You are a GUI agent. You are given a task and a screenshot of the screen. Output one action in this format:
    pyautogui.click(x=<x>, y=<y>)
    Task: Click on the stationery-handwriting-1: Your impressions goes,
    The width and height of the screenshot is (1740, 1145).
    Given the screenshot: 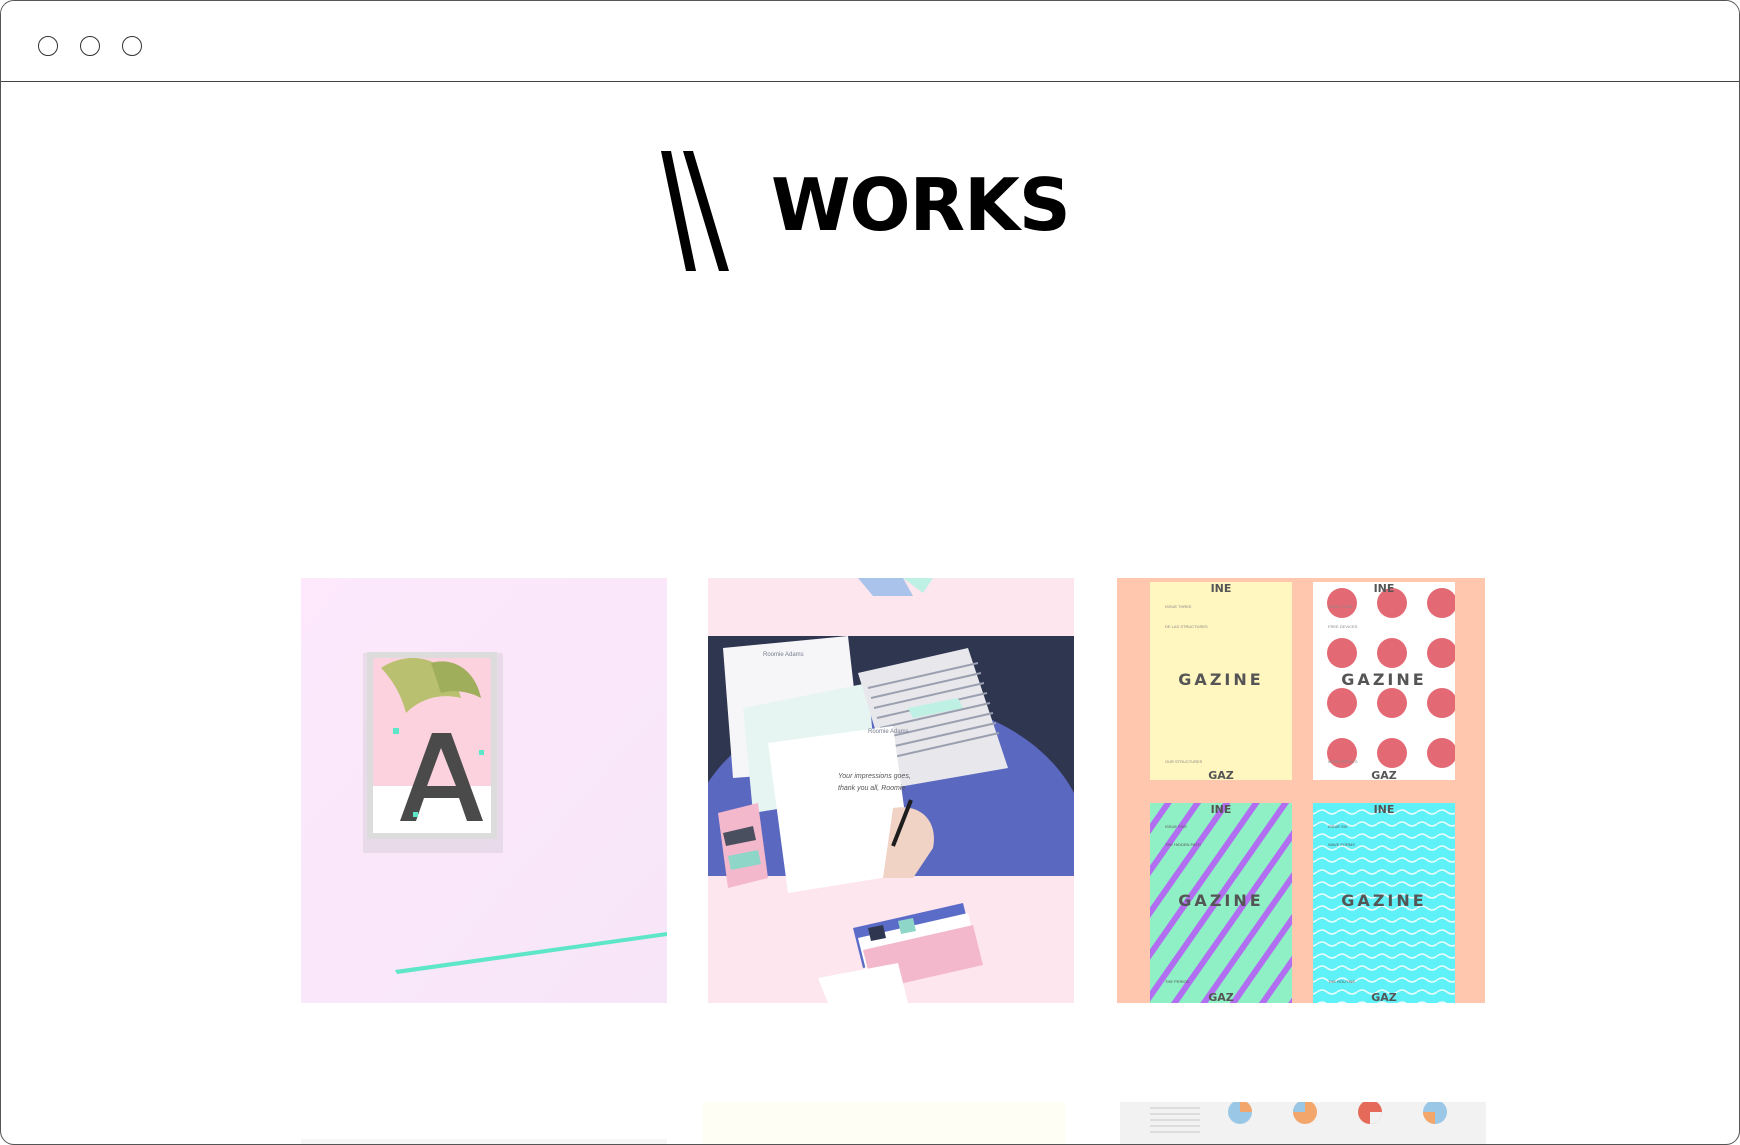 What is the action you would take?
    pyautogui.click(x=874, y=776)
    